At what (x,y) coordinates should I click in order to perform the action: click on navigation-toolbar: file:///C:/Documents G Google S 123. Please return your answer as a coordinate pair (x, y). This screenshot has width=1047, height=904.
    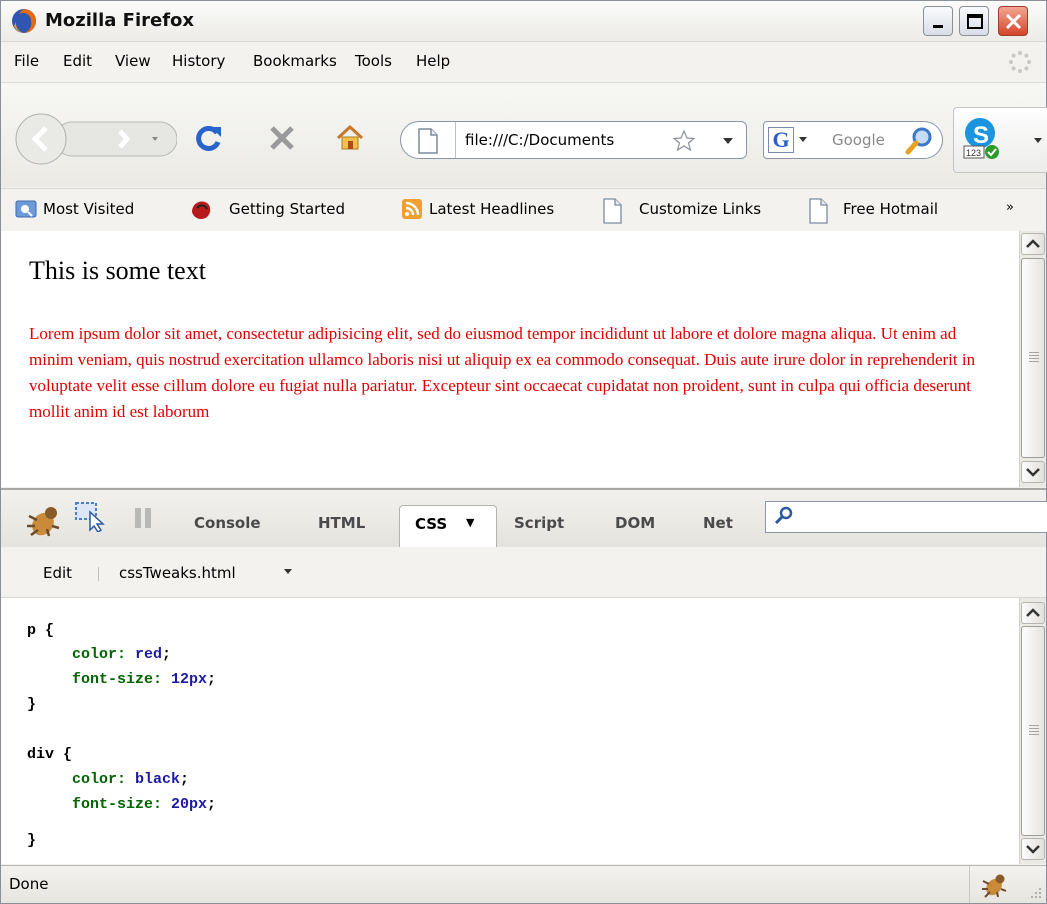
    Looking at the image, I should click on (524, 135).